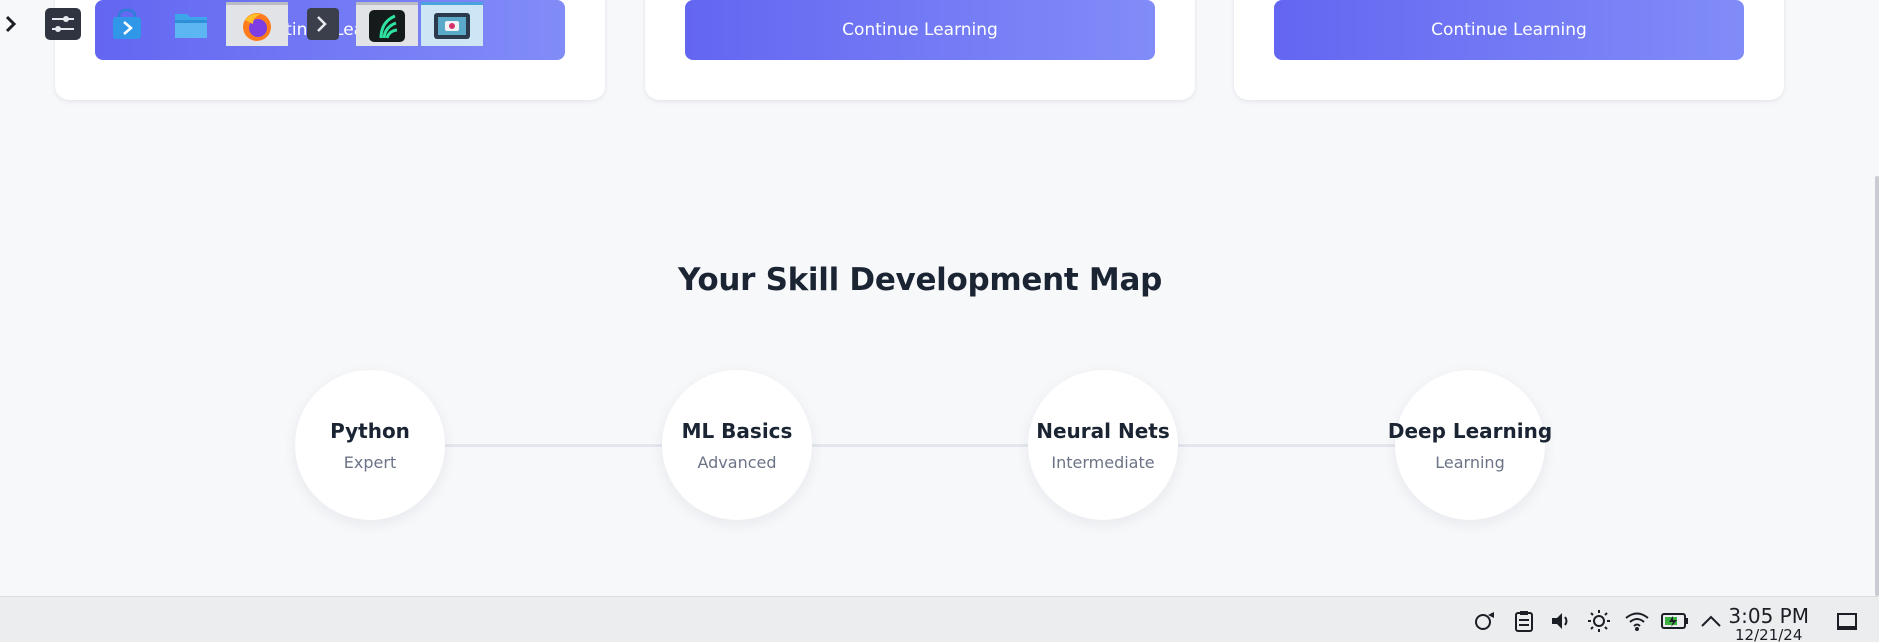 The height and width of the screenshot is (642, 1879). Describe the element at coordinates (63, 24) in the screenshot. I see `settings-icon` at that location.